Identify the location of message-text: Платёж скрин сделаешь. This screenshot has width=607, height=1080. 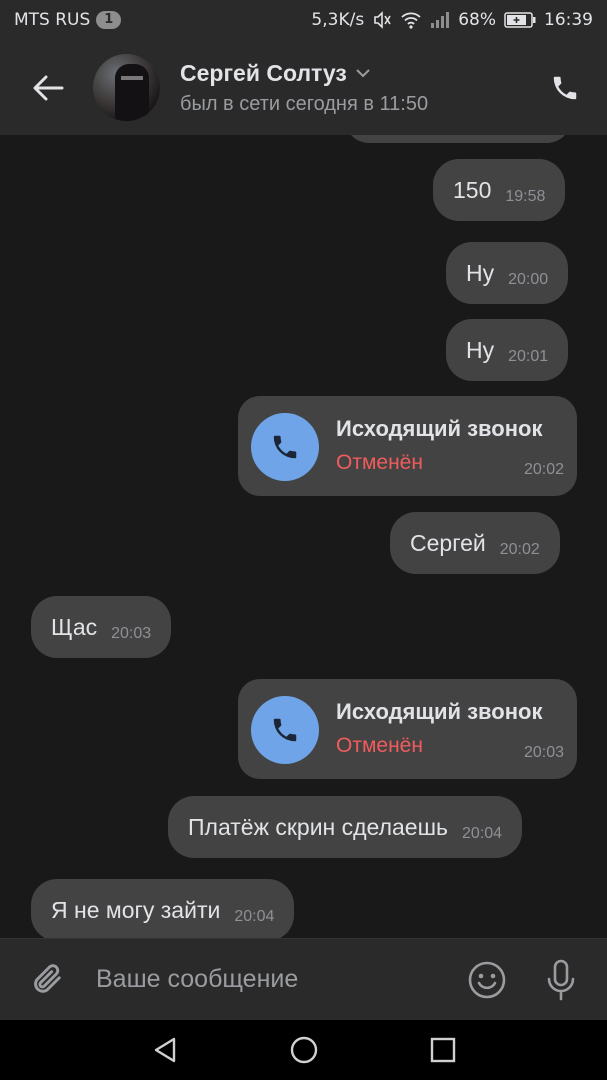
(318, 826).